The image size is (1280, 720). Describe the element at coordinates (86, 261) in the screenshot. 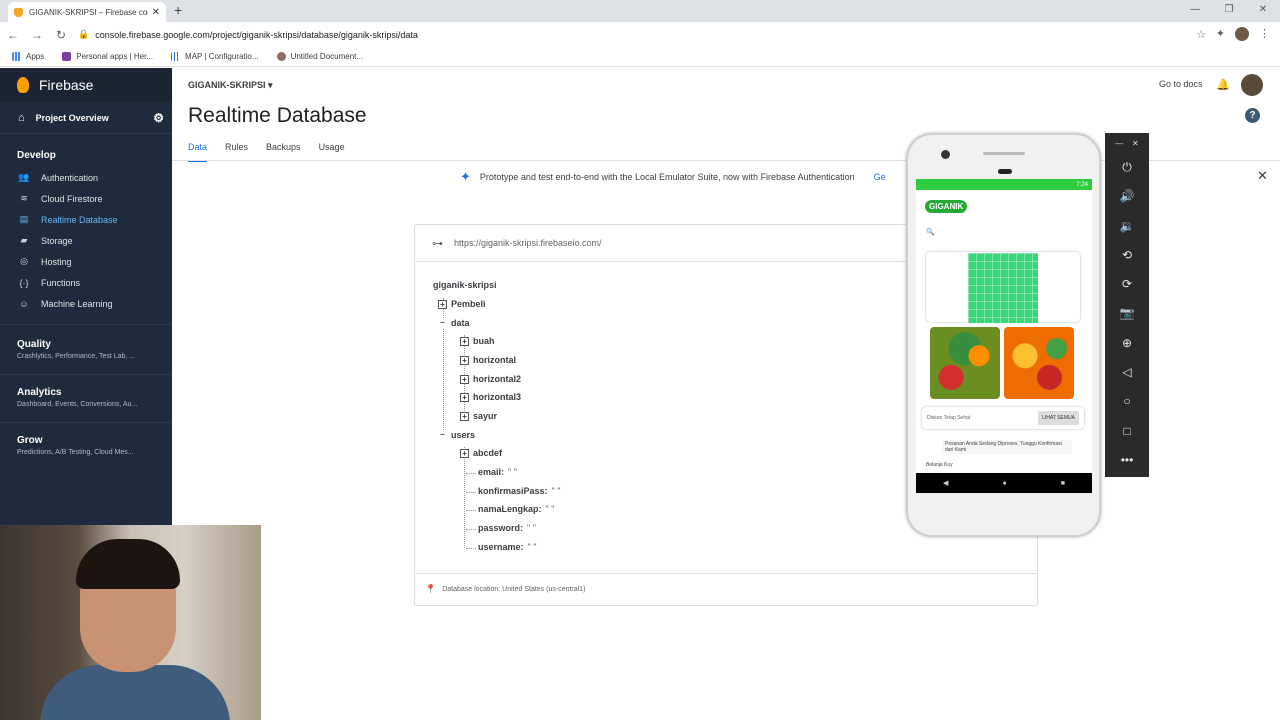

I see `sidebar-item-hosting: ◎ Hosting` at that location.